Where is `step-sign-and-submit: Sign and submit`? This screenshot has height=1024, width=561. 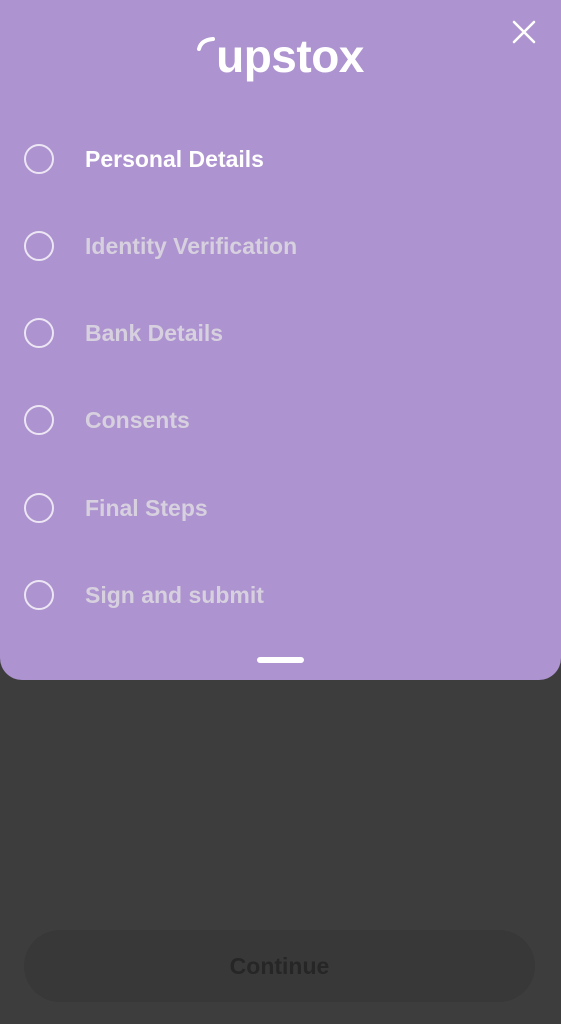
step-sign-and-submit: Sign and submit is located at coordinates (279, 595).